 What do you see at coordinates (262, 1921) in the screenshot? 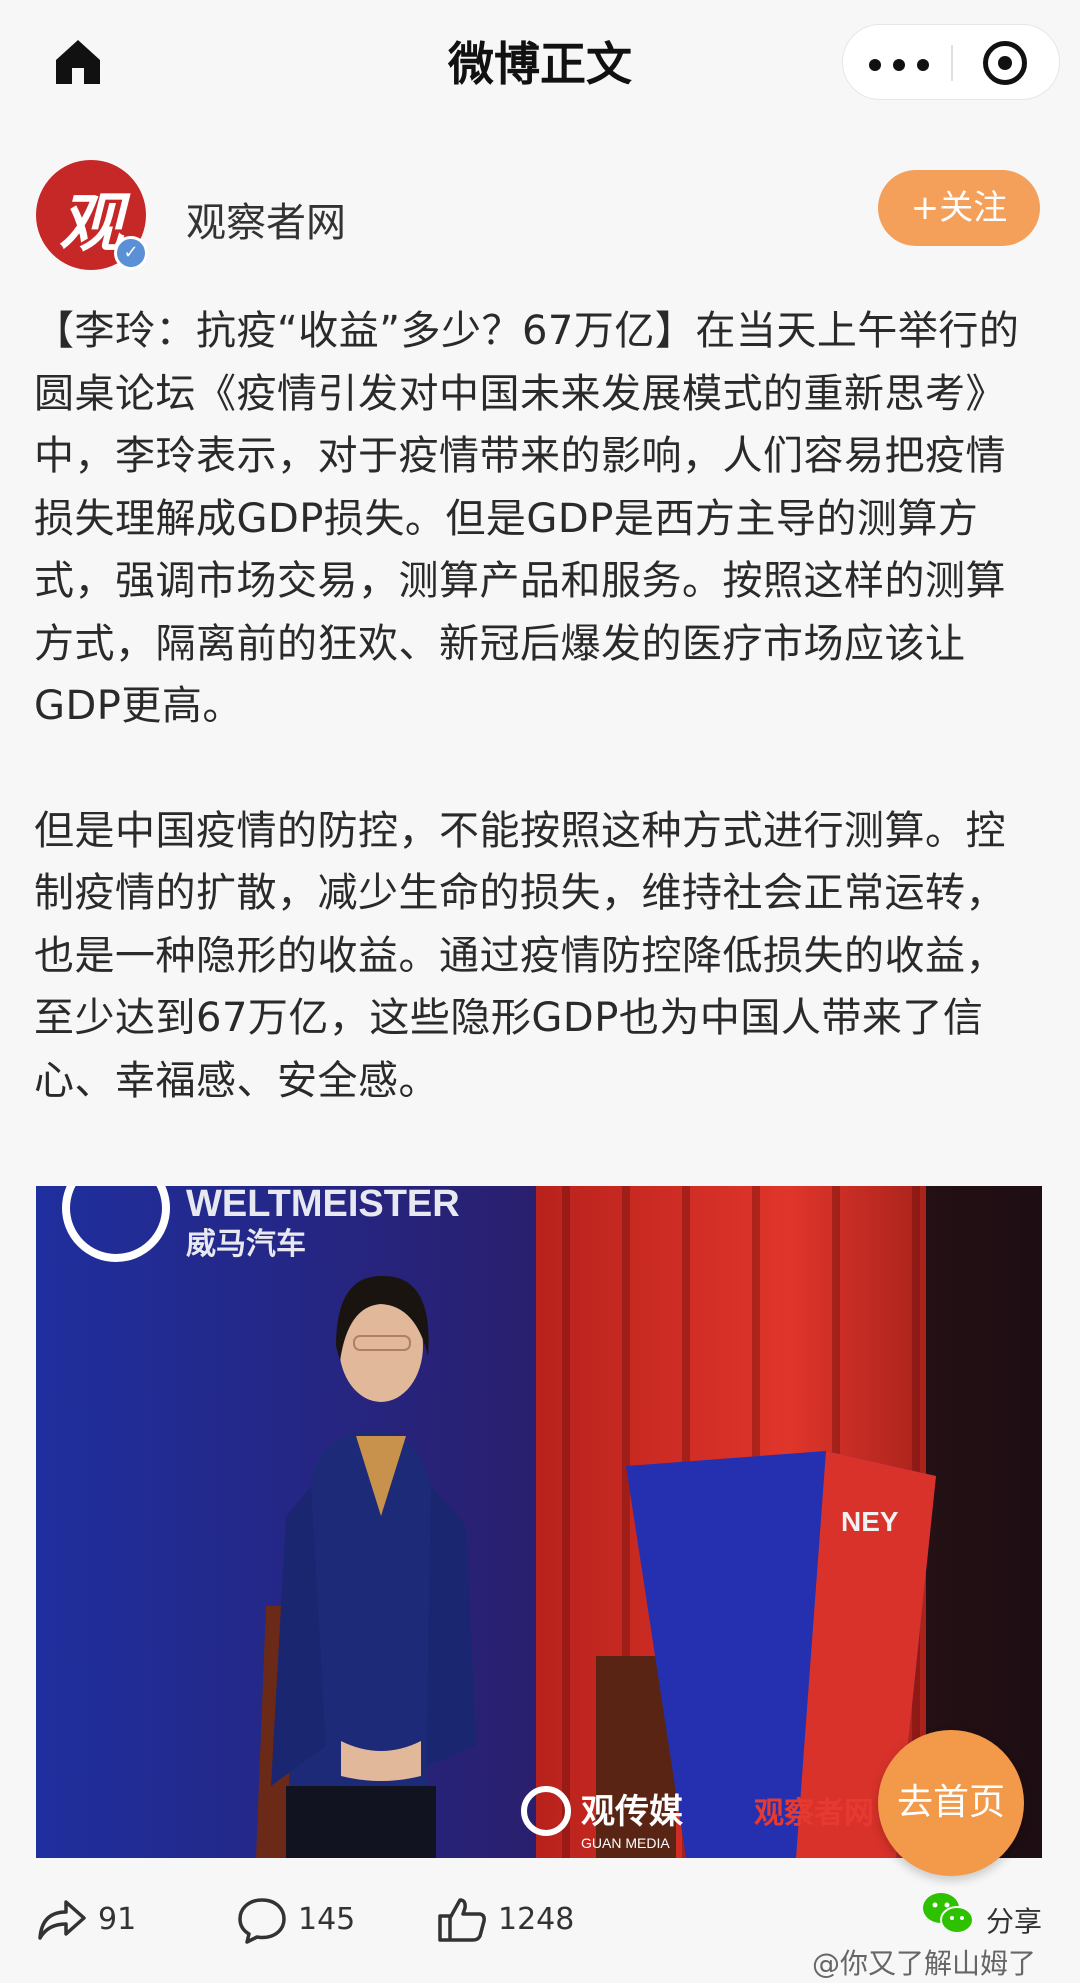
I see `comment-icon` at bounding box center [262, 1921].